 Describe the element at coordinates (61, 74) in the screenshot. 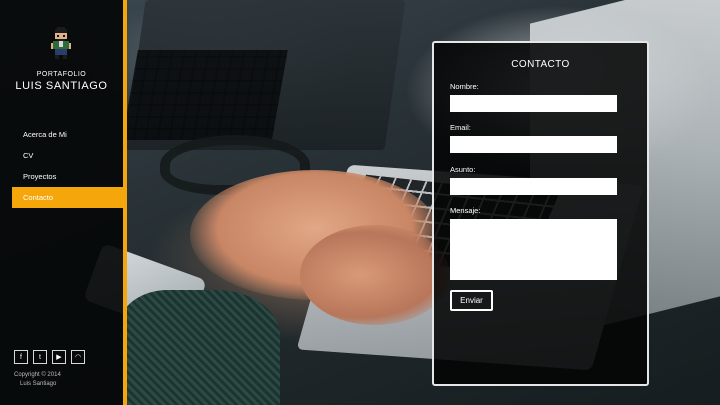

I see `brand-subtitle: PORTAFOLIO` at that location.